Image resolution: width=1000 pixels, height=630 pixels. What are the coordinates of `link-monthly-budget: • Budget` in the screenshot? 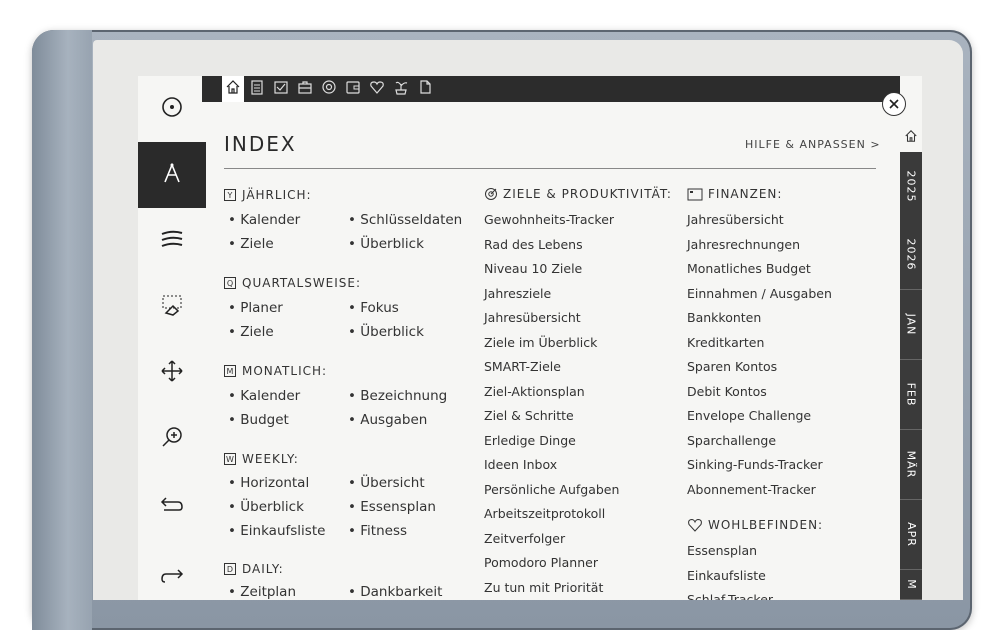 It's located at (258, 420).